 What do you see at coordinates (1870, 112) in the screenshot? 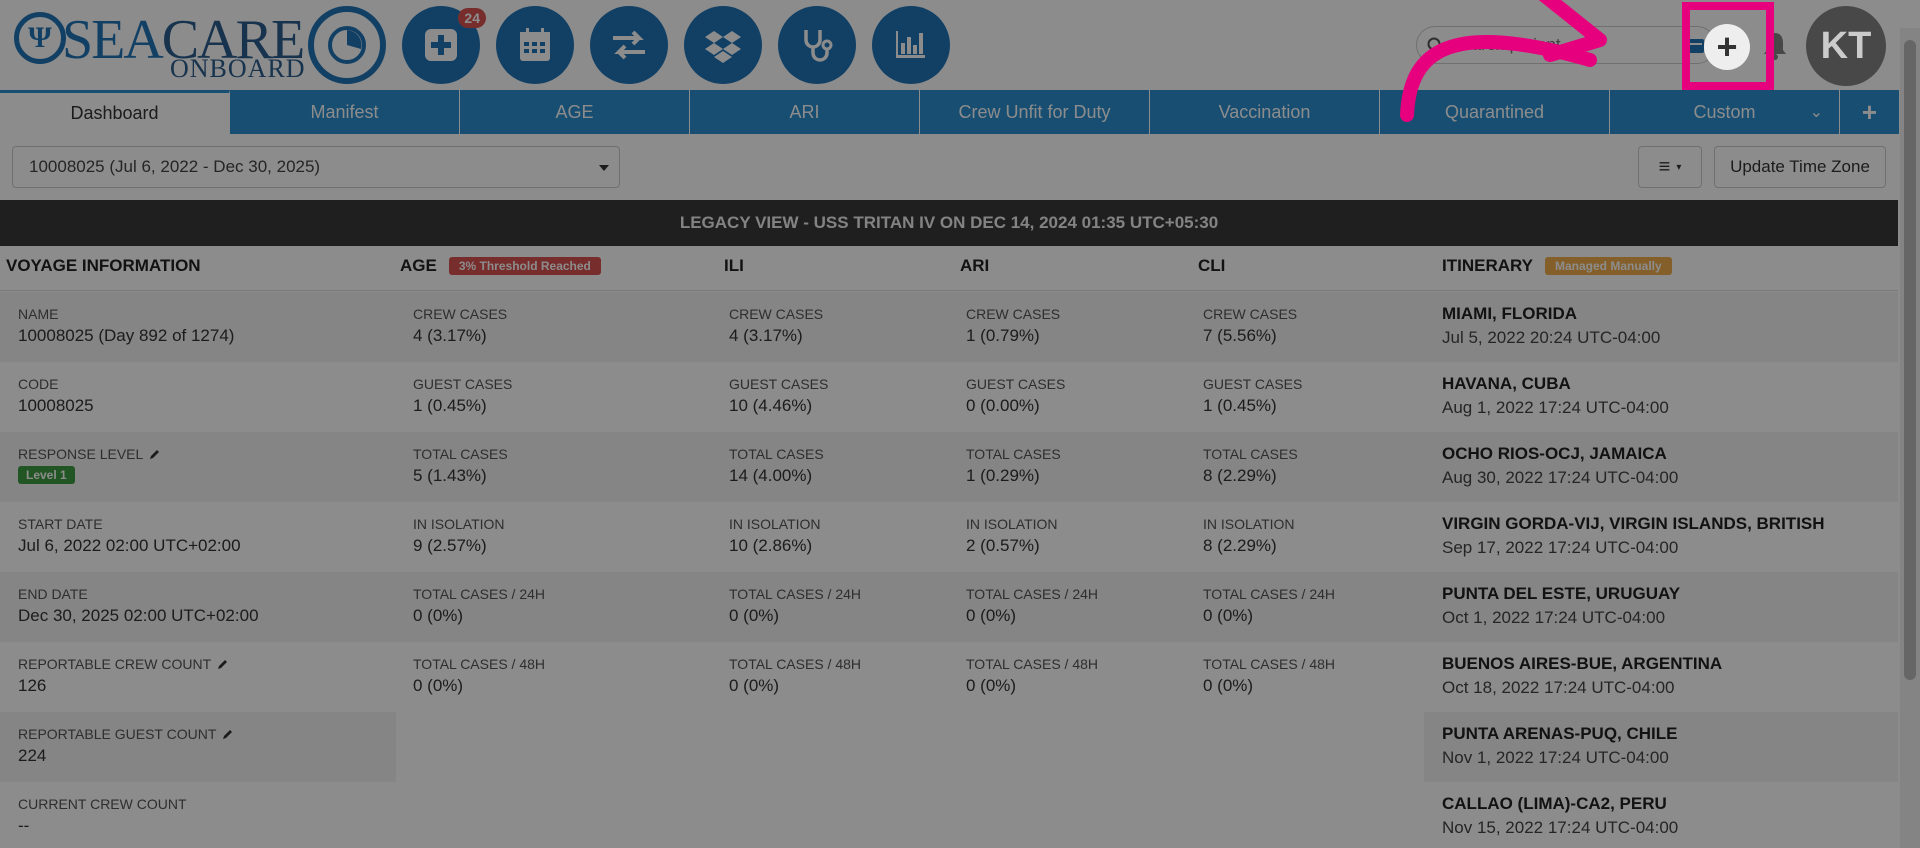
I see `add-tab-button: +` at bounding box center [1870, 112].